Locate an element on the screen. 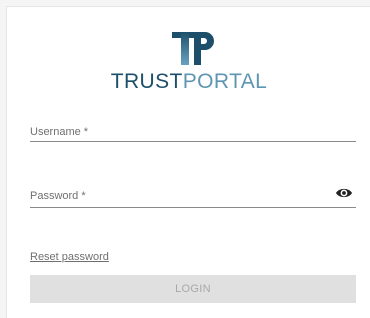  tp-logo-icon is located at coordinates (193, 48).